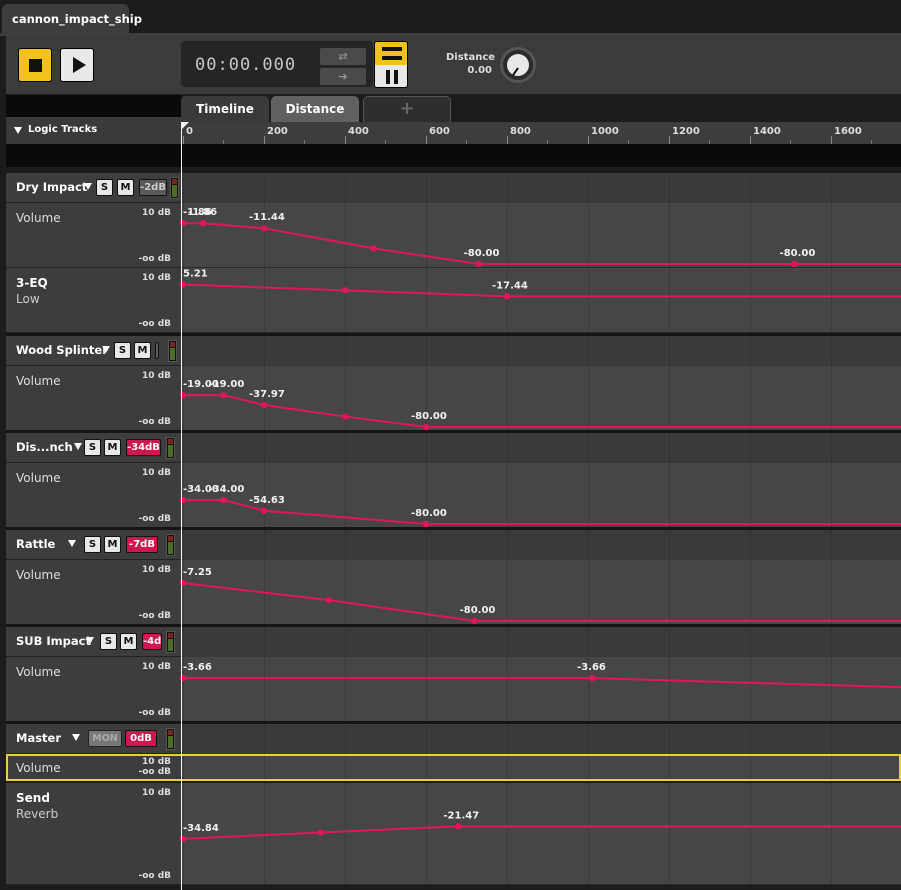 The height and width of the screenshot is (890, 901). I want to click on stop-icon, so click(35, 65).